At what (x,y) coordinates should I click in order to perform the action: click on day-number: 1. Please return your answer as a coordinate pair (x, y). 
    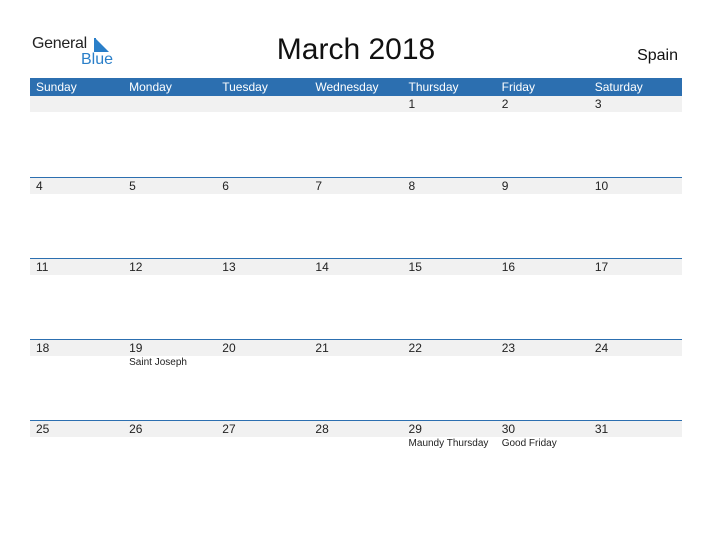
    Looking at the image, I should click on (412, 104).